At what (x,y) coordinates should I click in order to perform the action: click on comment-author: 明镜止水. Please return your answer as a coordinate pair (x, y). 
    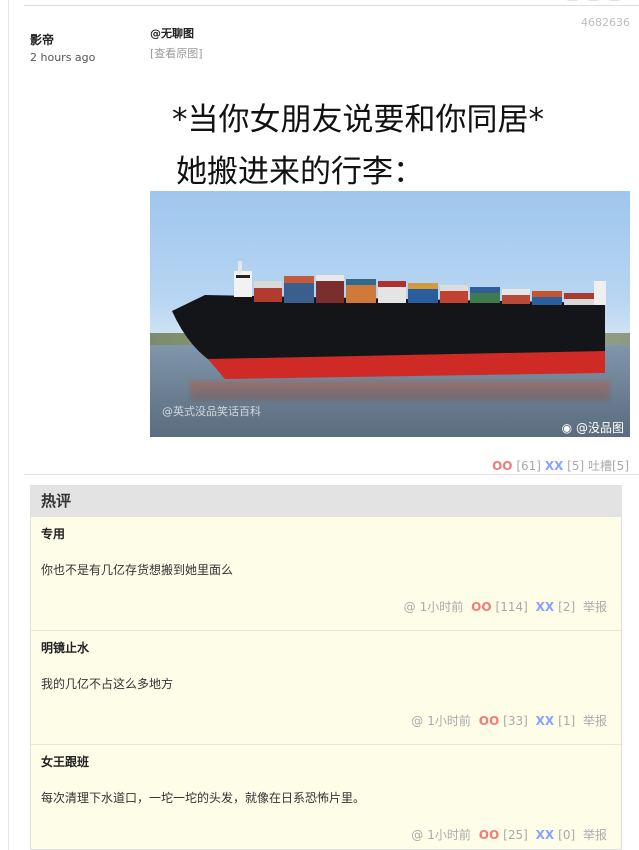
    Looking at the image, I should click on (65, 648).